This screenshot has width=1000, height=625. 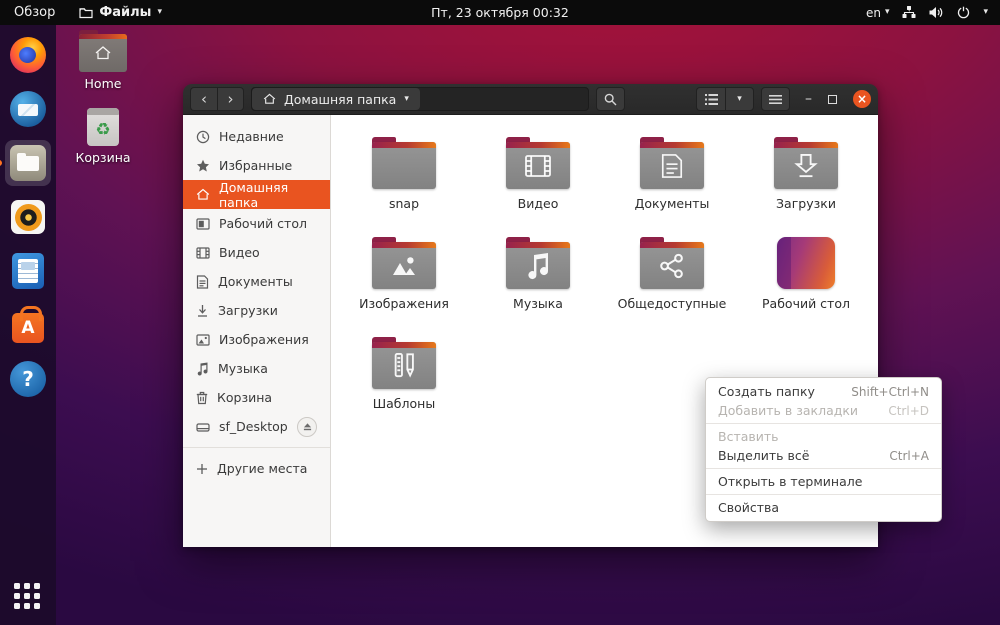 I want to click on folder-documents: Документы, so click(x=672, y=187).